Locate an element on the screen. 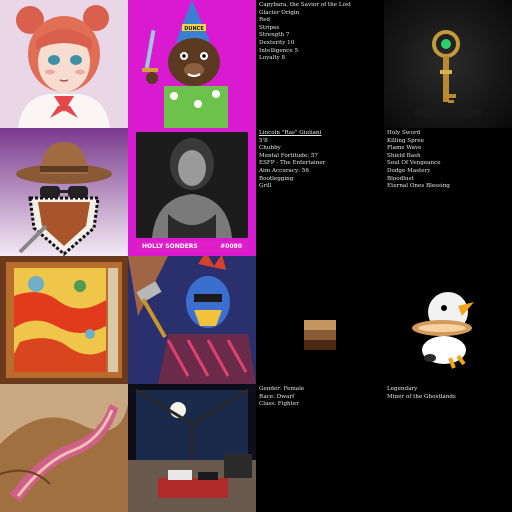 The height and width of the screenshot is (512, 512). capybara-loyalty: Loyalty 8 is located at coordinates (272, 58).